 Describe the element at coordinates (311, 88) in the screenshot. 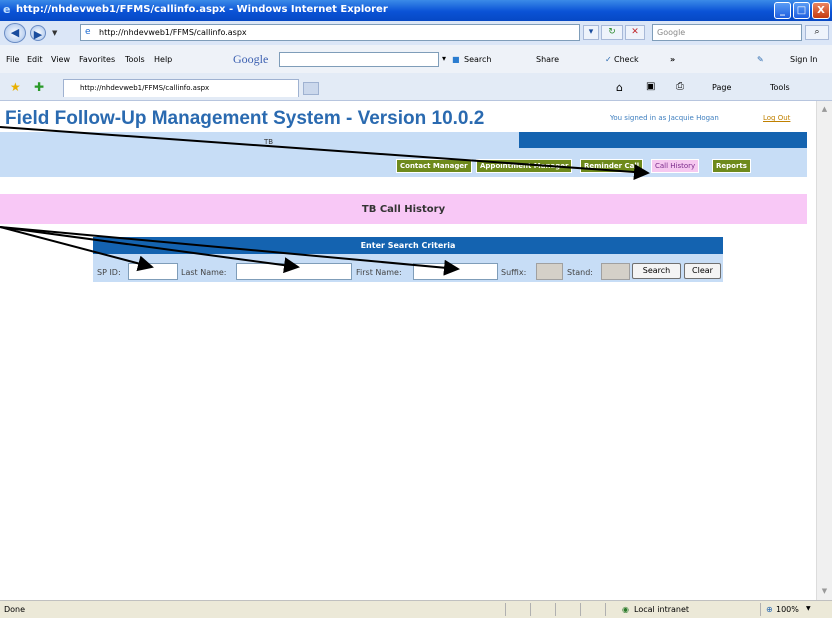

I see `new-tab-button` at that location.